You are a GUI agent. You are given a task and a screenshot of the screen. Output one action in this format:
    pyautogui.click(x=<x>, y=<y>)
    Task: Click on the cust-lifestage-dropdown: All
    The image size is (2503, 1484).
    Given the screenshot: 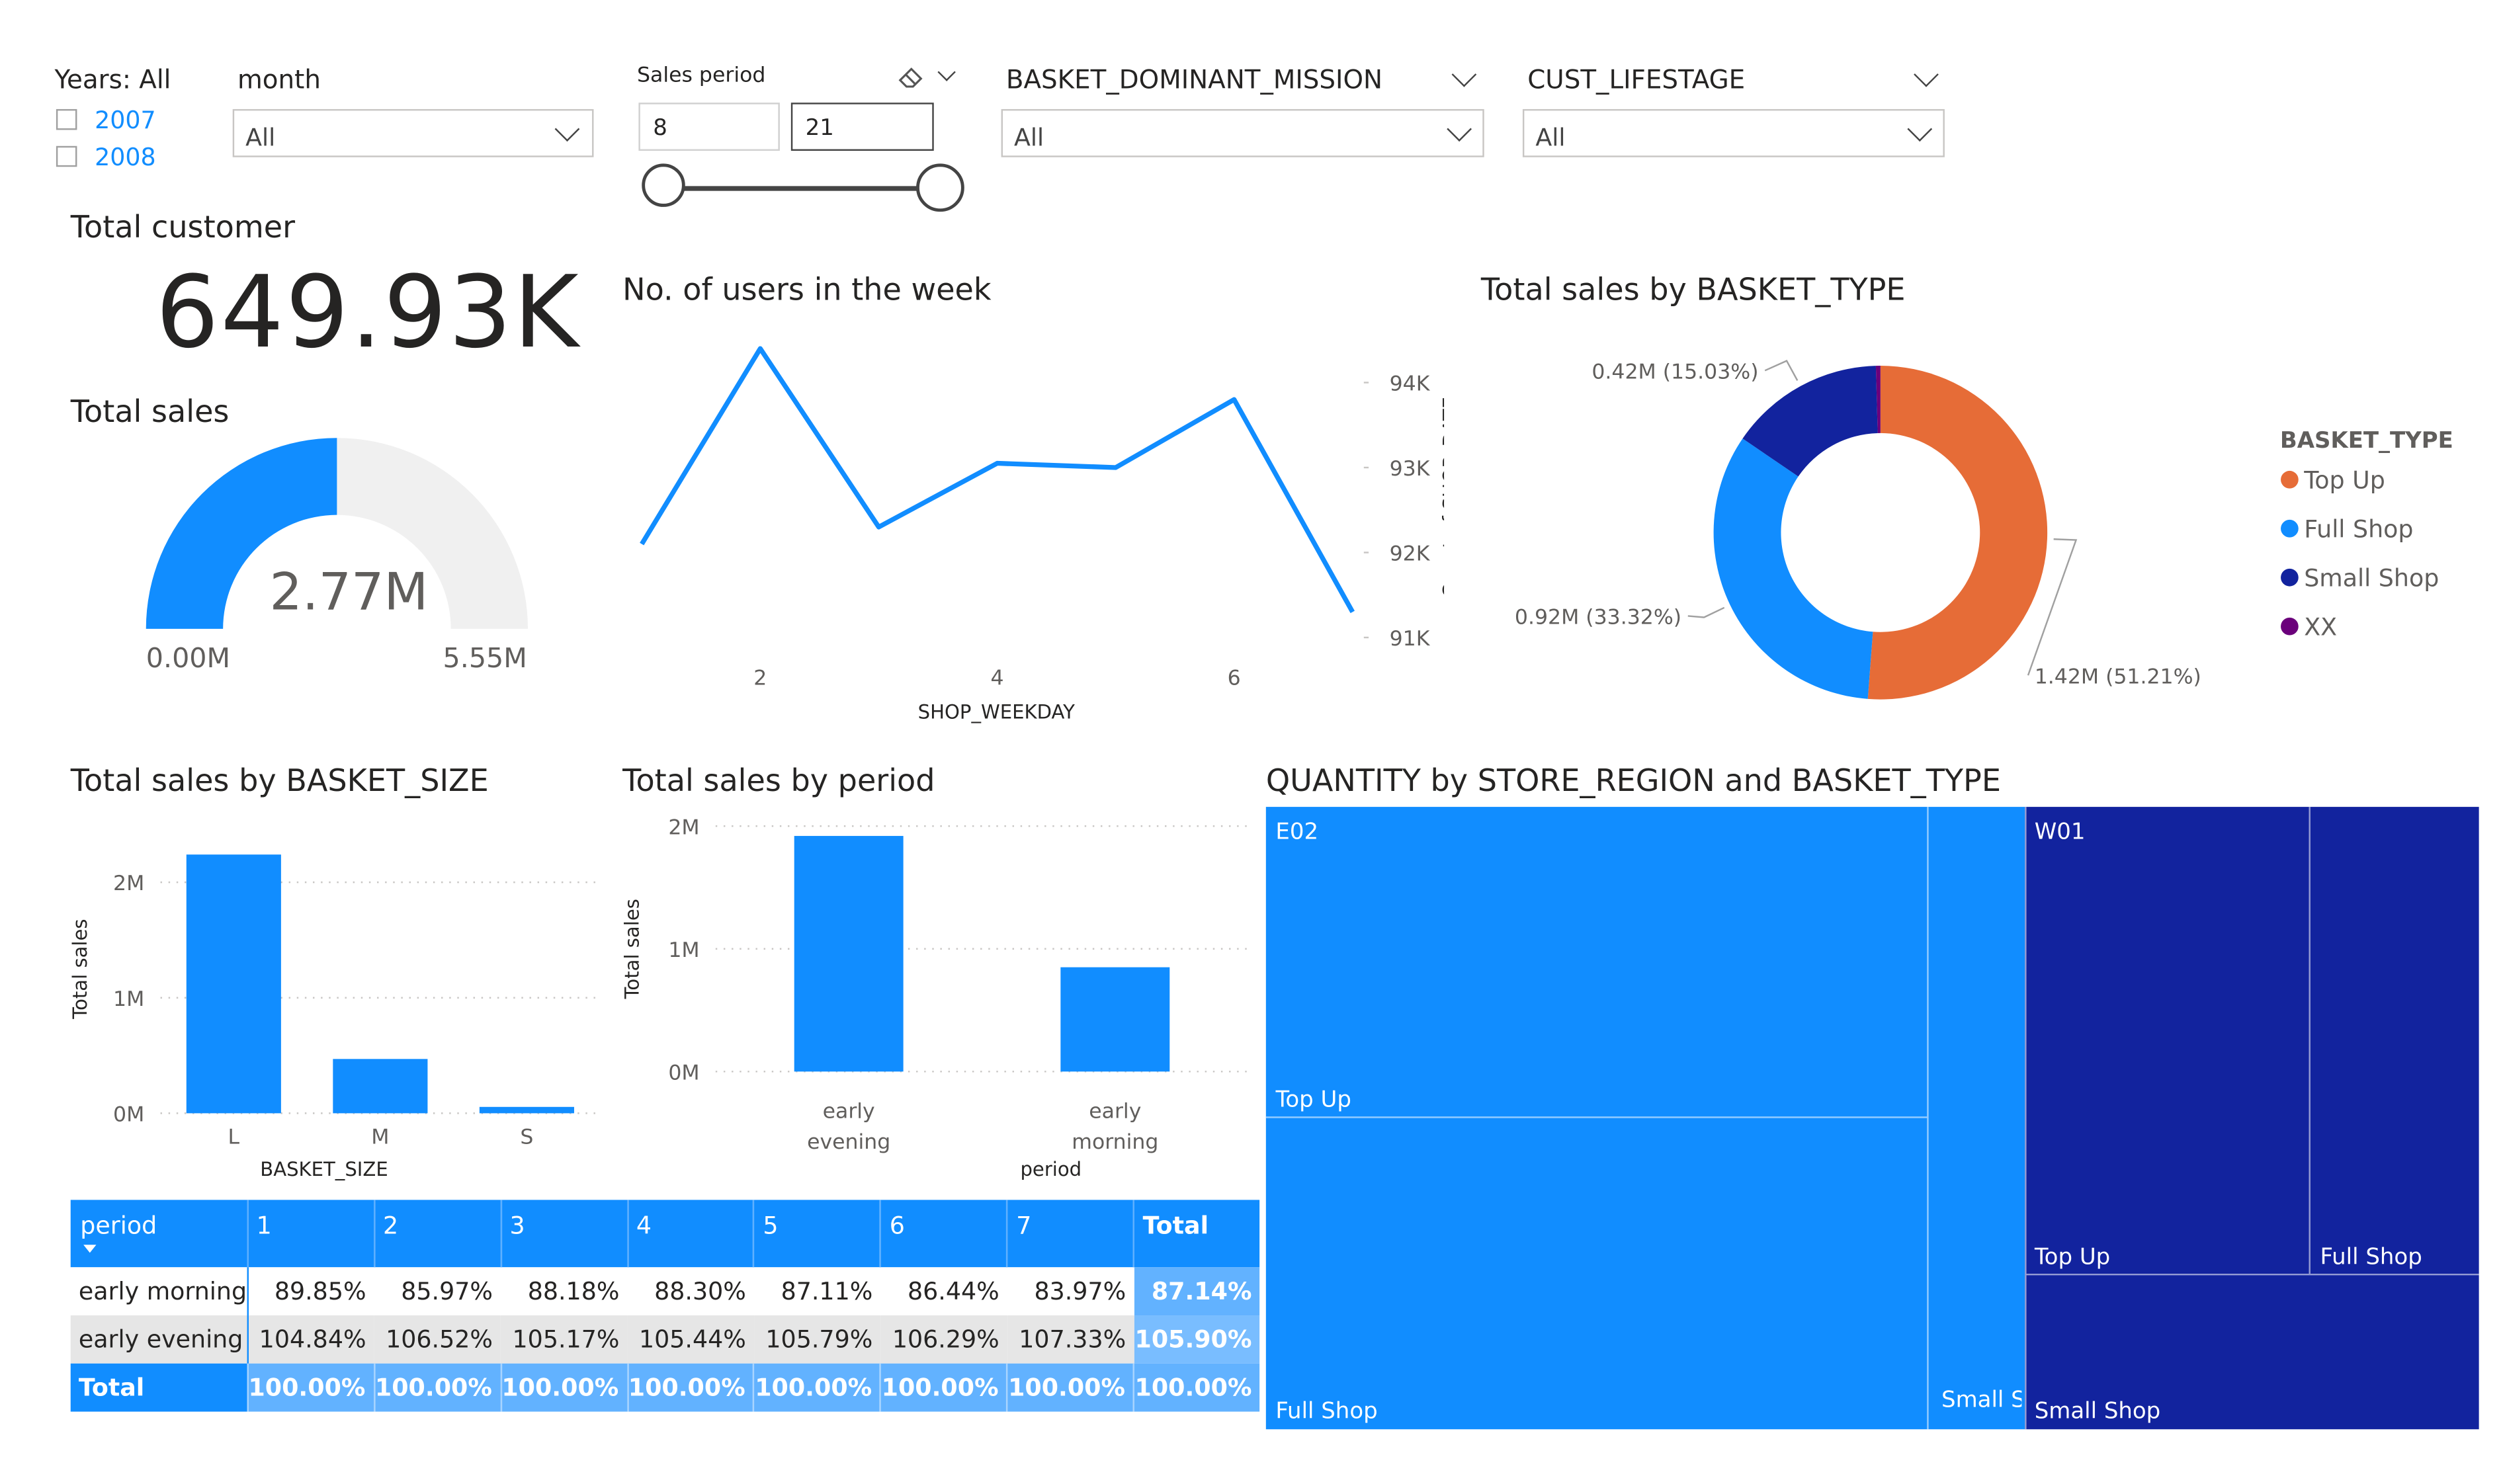 What is the action you would take?
    pyautogui.click(x=1733, y=132)
    